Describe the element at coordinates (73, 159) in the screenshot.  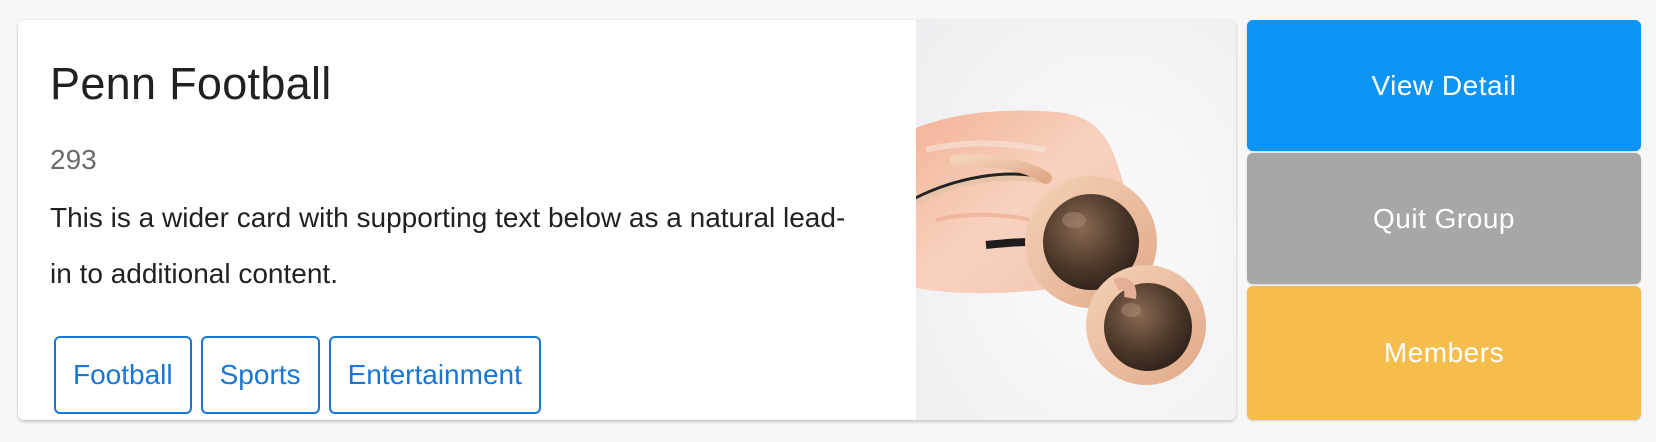
I see `member-count: 293` at that location.